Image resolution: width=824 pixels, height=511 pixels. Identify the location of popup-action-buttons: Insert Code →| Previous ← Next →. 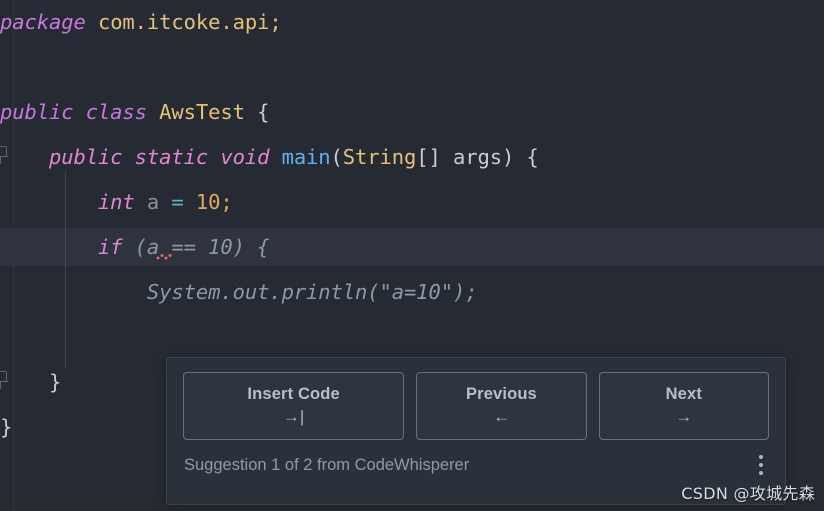
(476, 399).